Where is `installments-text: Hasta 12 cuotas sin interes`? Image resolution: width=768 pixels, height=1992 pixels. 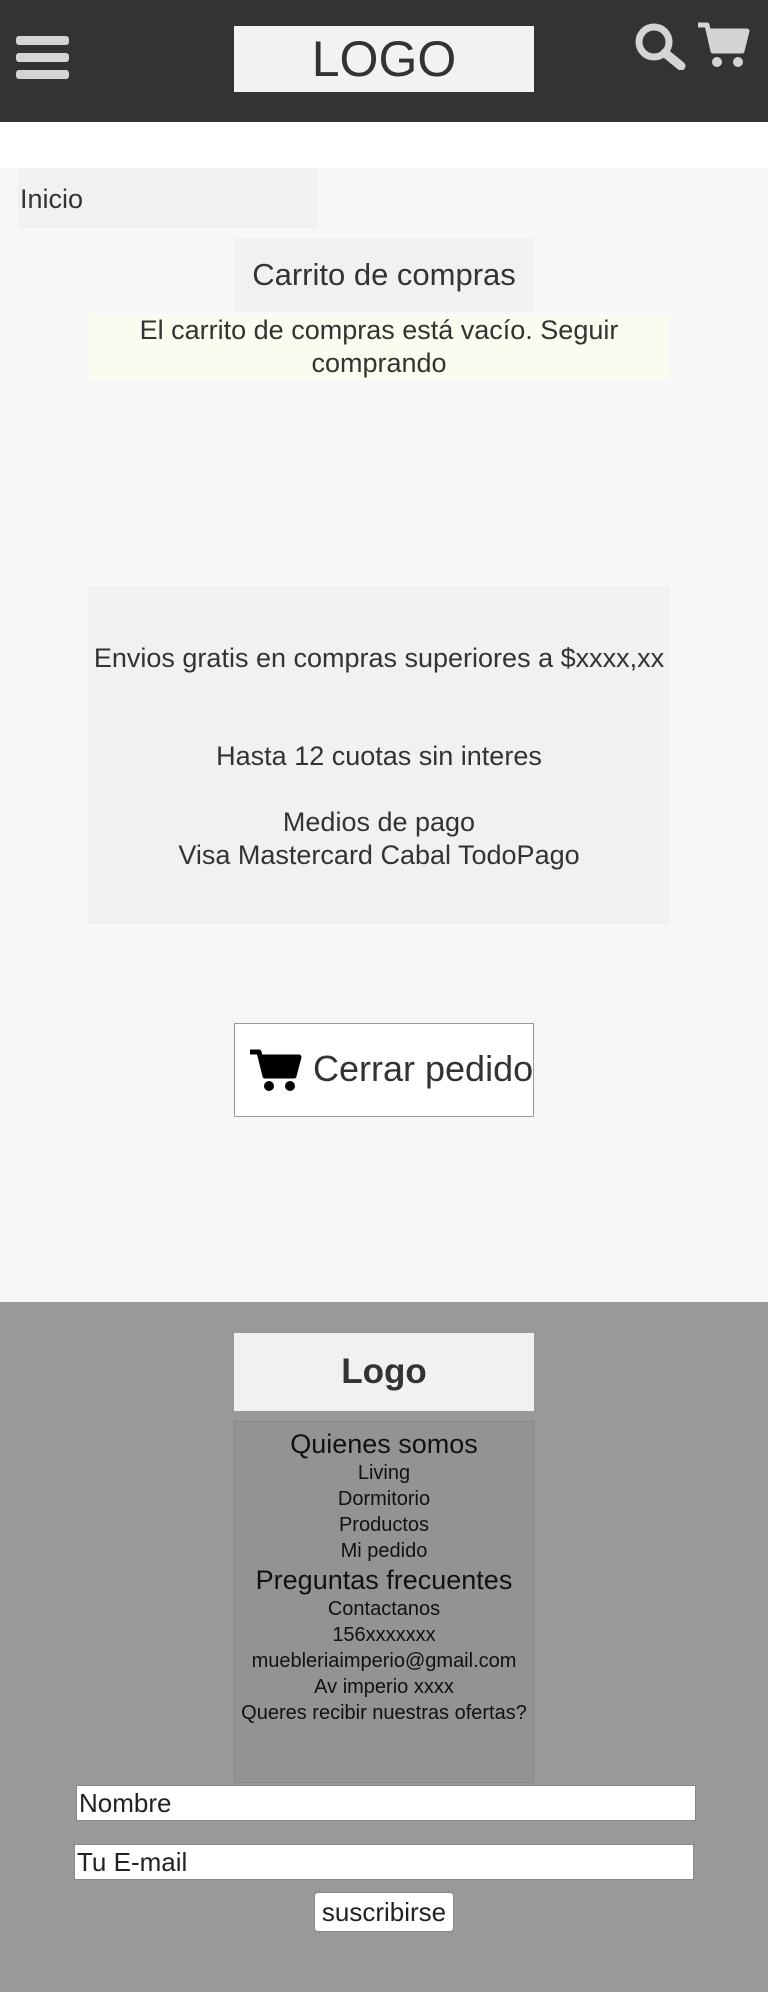
installments-text: Hasta 12 cuotas sin interes is located at coordinates (379, 756).